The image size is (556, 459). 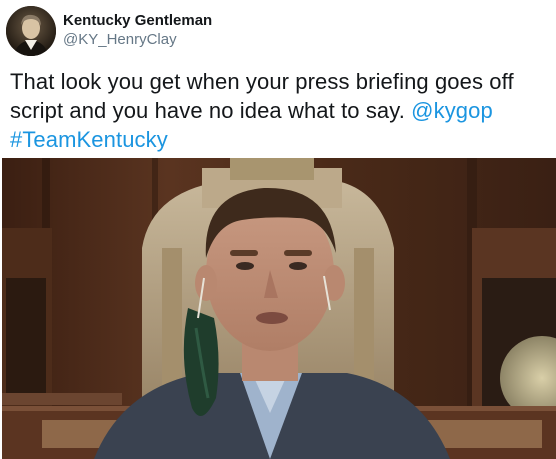 I want to click on avatar, so click(x=31, y=31).